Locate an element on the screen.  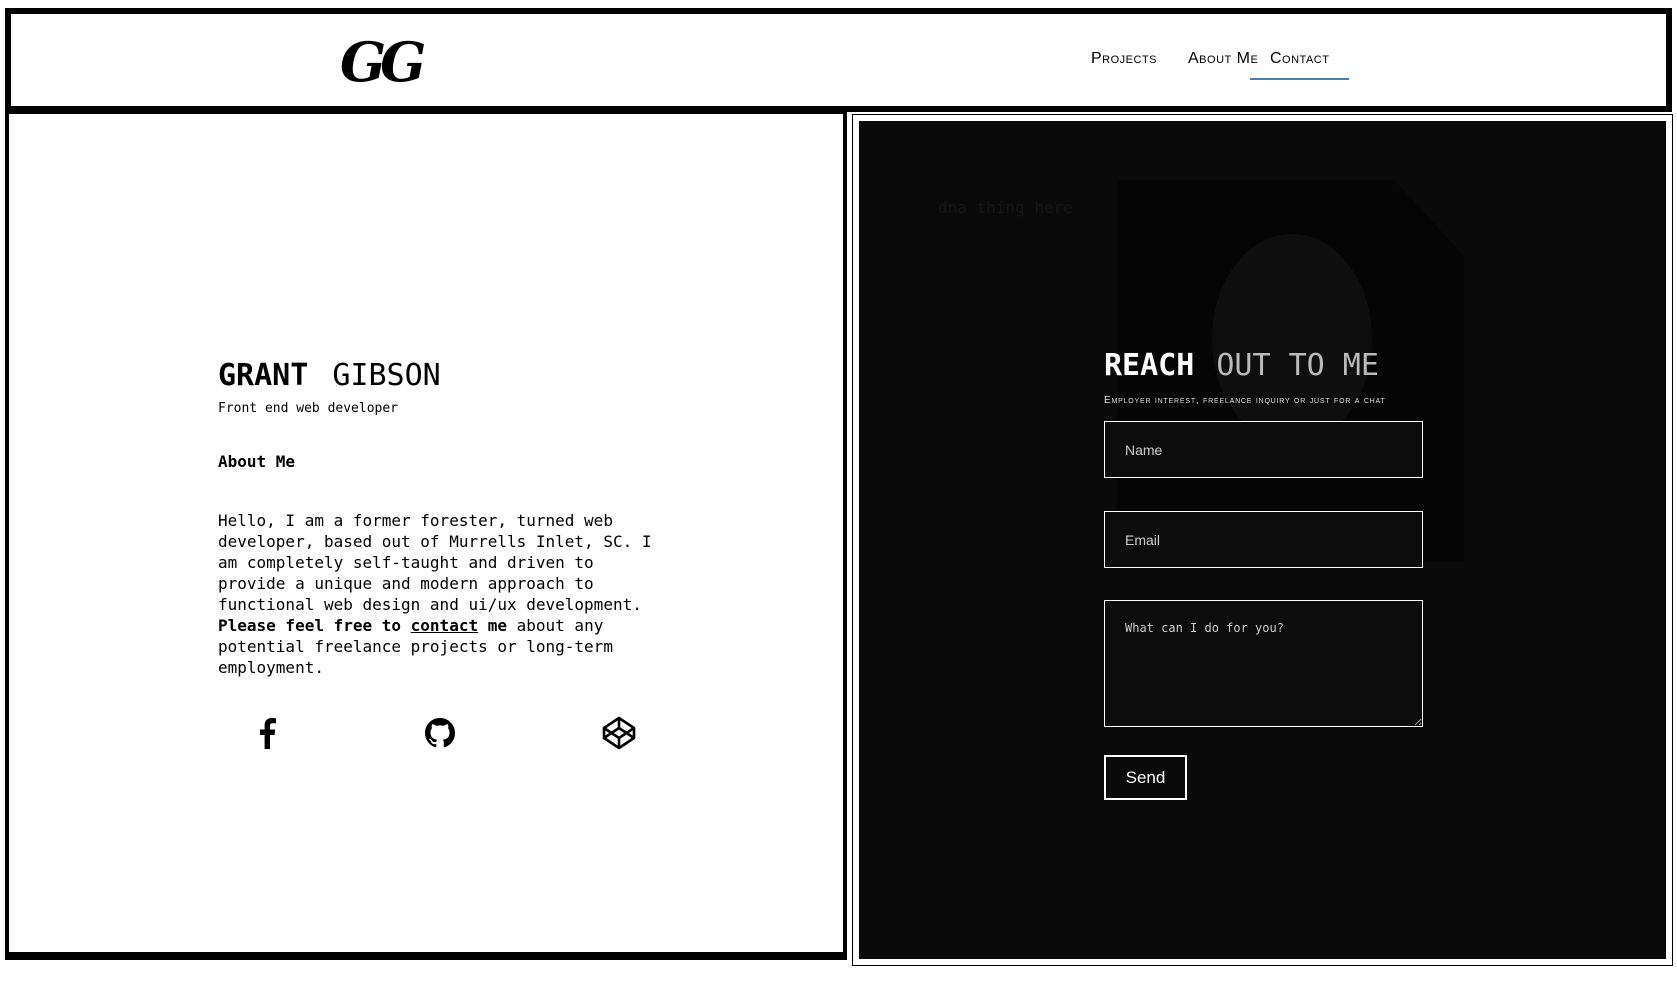
nav-about-me: About Me is located at coordinates (1223, 59).